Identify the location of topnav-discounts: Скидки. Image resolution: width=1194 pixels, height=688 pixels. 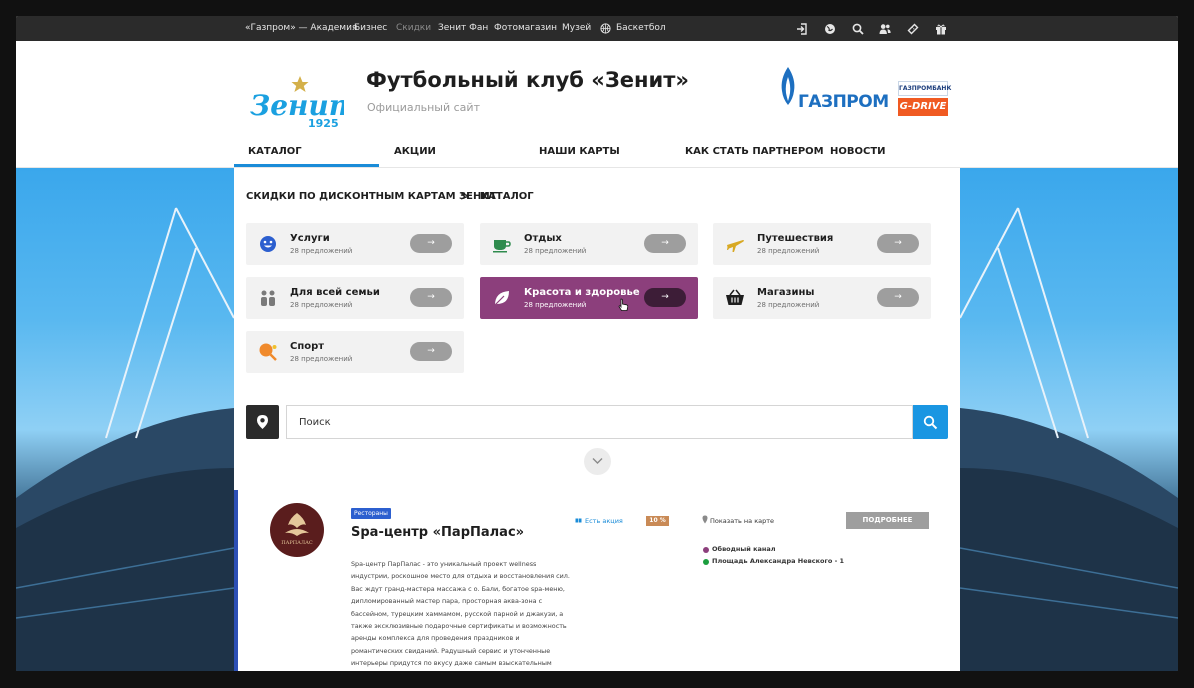
(413, 28).